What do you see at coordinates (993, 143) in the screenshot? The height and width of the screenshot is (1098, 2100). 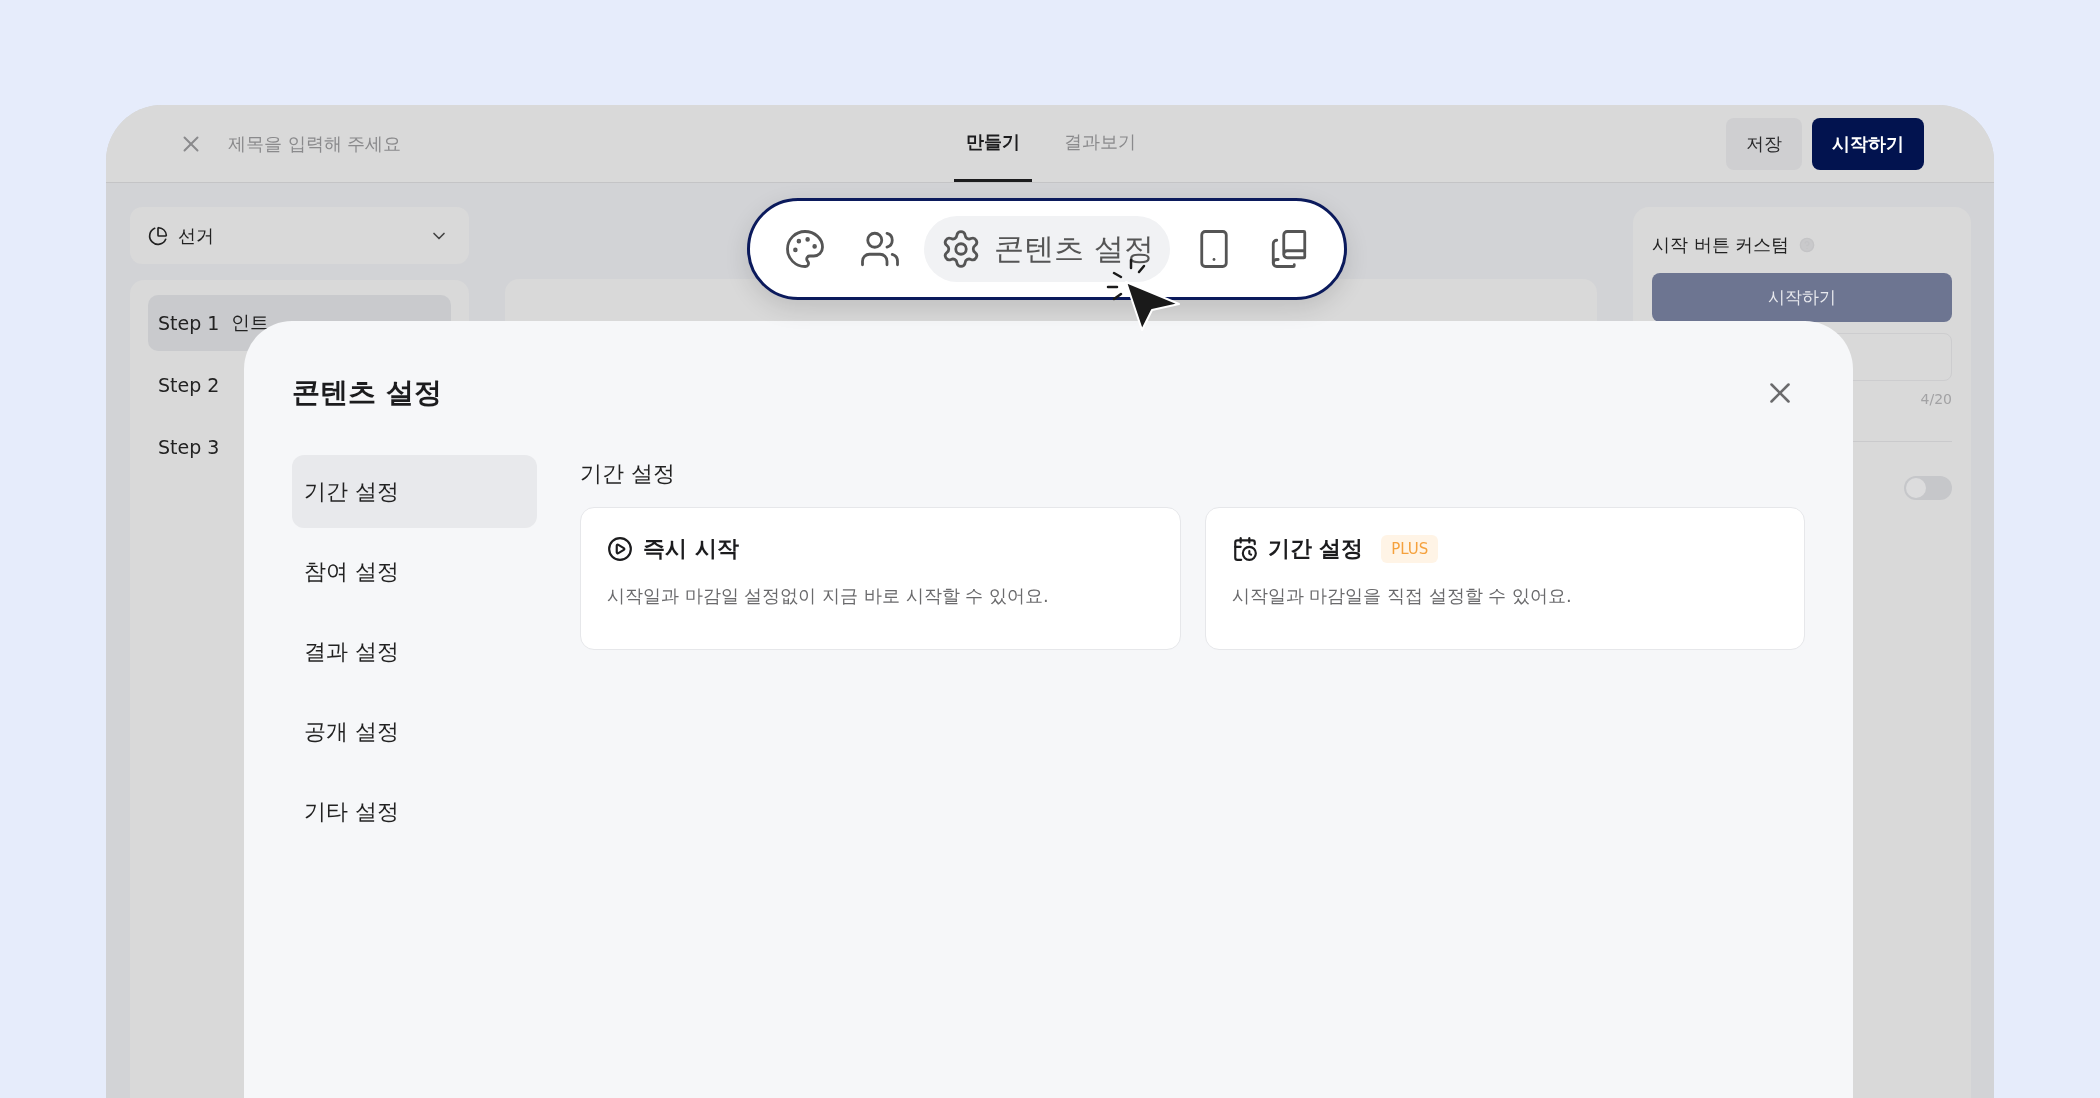 I see `tab: 만들기` at bounding box center [993, 143].